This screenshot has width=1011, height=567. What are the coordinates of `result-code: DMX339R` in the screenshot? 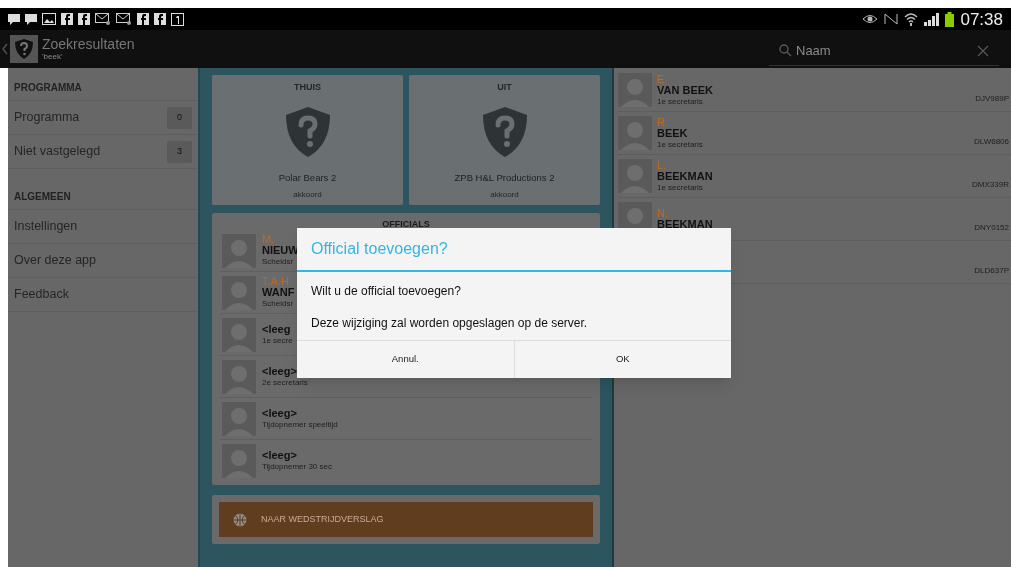 It's located at (990, 185).